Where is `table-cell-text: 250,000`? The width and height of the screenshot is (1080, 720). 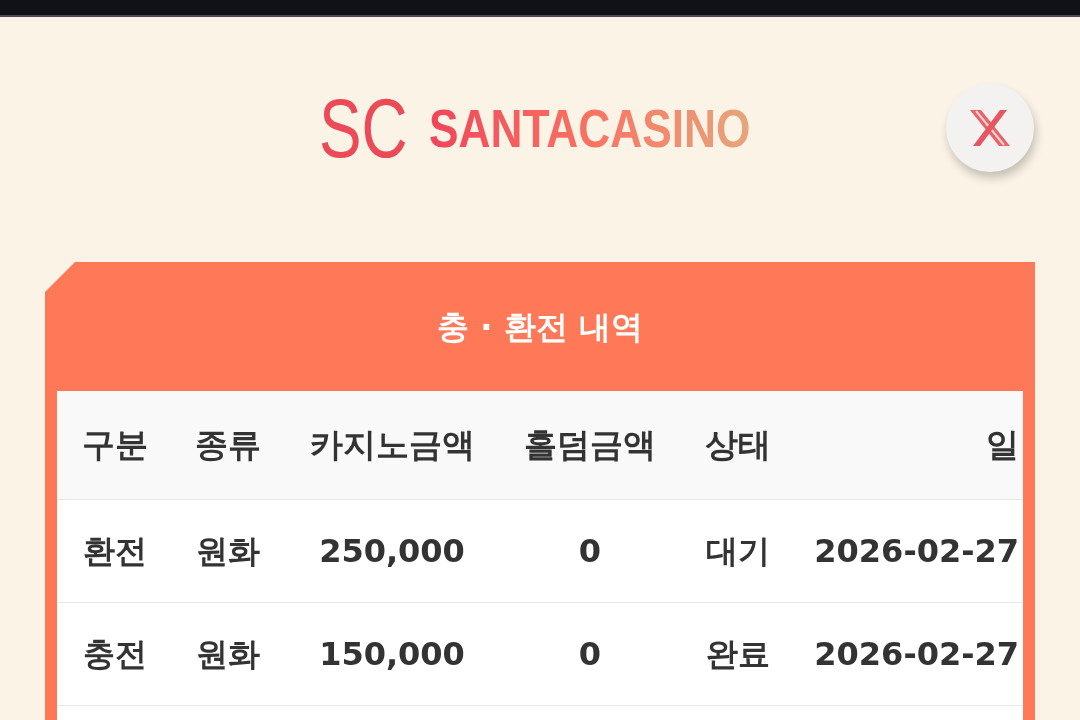
table-cell-text: 250,000 is located at coordinates (392, 551).